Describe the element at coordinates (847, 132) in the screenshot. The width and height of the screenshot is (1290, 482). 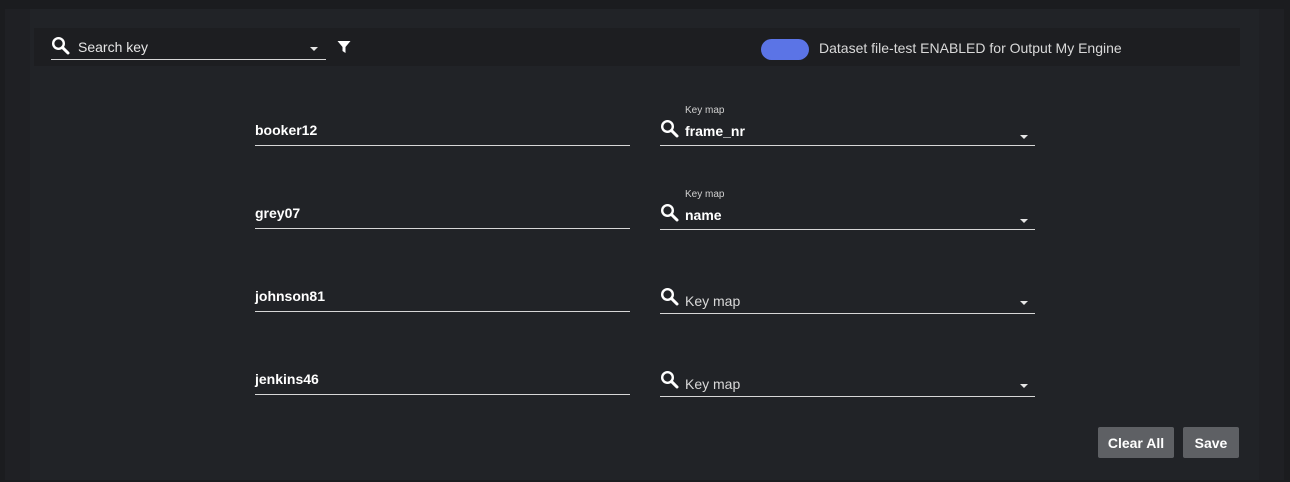
I see `key-map-select: frame_nr` at that location.